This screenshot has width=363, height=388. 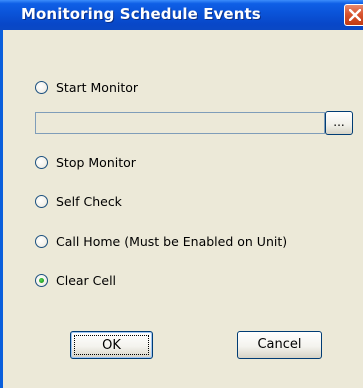 I want to click on close-icon, so click(x=355, y=15).